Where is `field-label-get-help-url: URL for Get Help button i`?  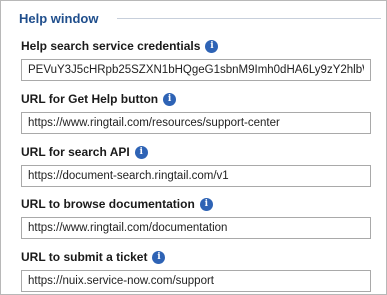 field-label-get-help-url: URL for Get Help button i is located at coordinates (99, 99).